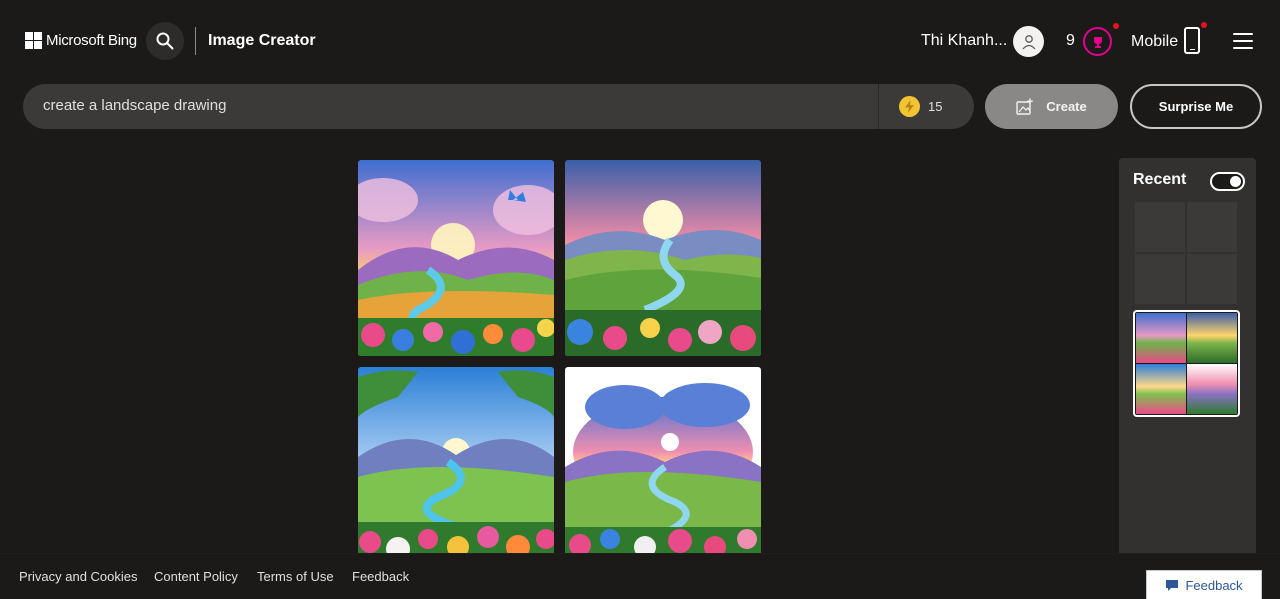 The image size is (1280, 599). I want to click on hamburger-menu-icon, so click(1243, 41).